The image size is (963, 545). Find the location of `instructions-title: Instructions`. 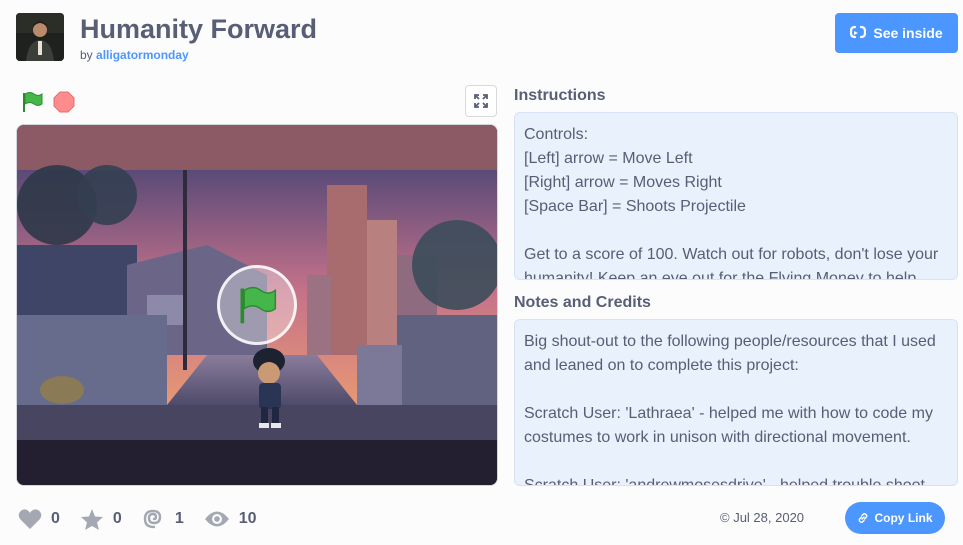

instructions-title: Instructions is located at coordinates (560, 95).